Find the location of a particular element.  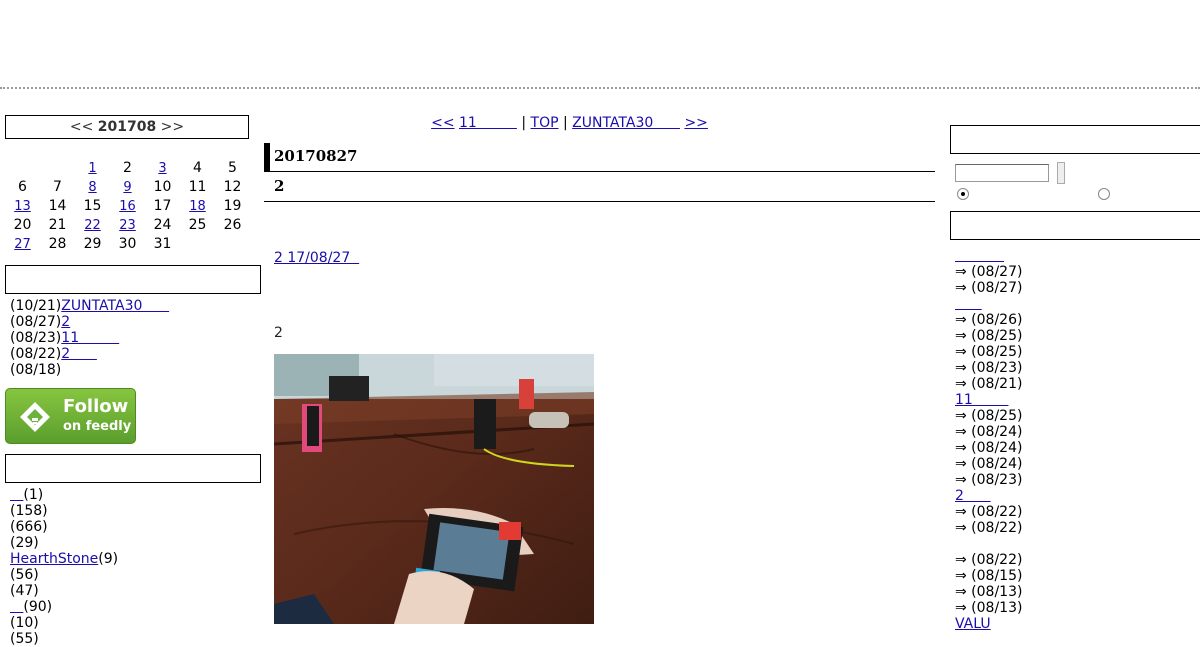

related-group-title: 2 is located at coordinates (1077, 496).